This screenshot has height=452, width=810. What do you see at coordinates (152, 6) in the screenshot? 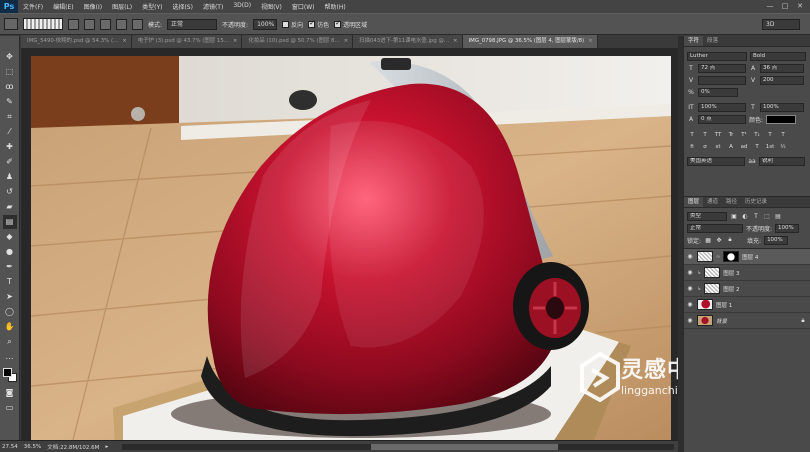
I see `menu-item: 类型(Y)` at bounding box center [152, 6].